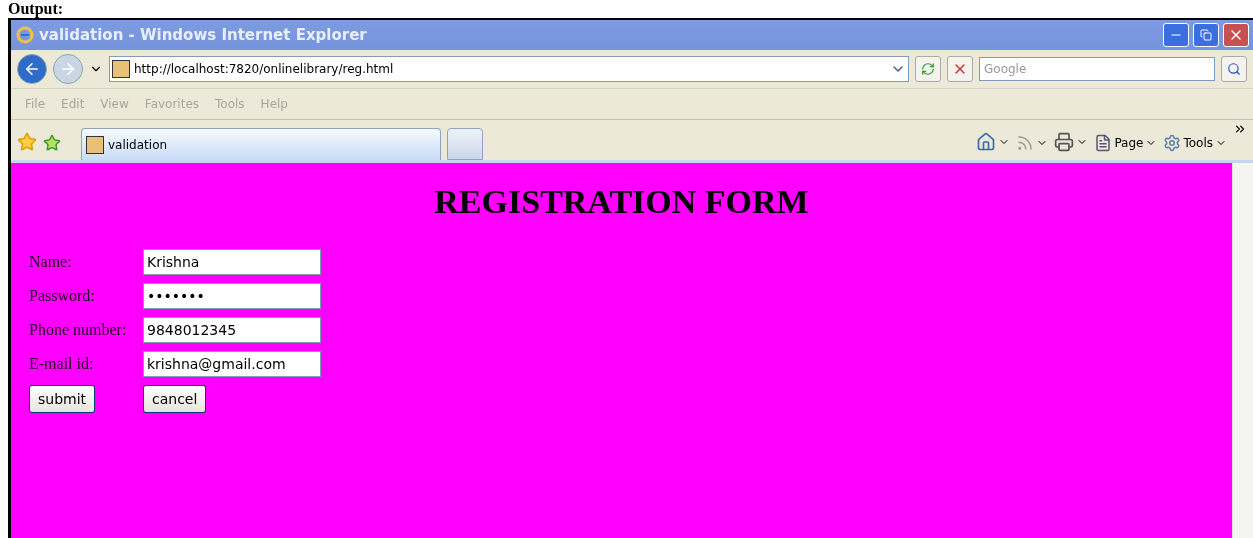 This screenshot has height=538, width=1253. Describe the element at coordinates (32, 69) in the screenshot. I see `back-button` at that location.